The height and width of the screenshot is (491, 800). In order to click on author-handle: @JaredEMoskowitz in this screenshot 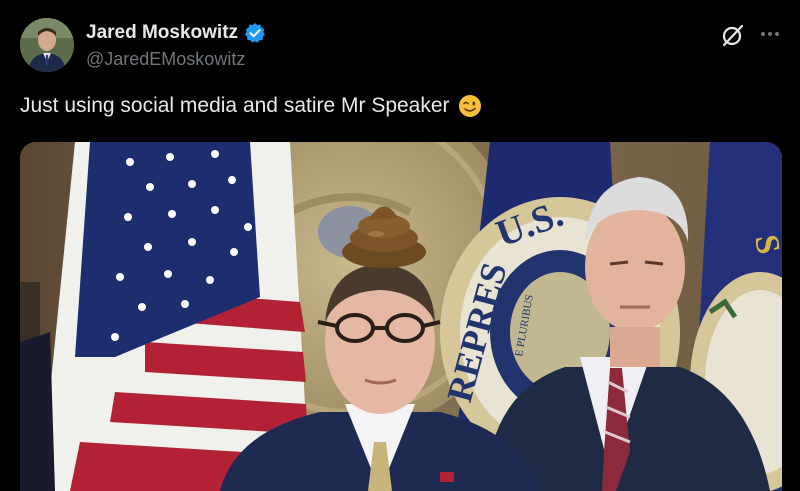, I will do `click(165, 59)`.